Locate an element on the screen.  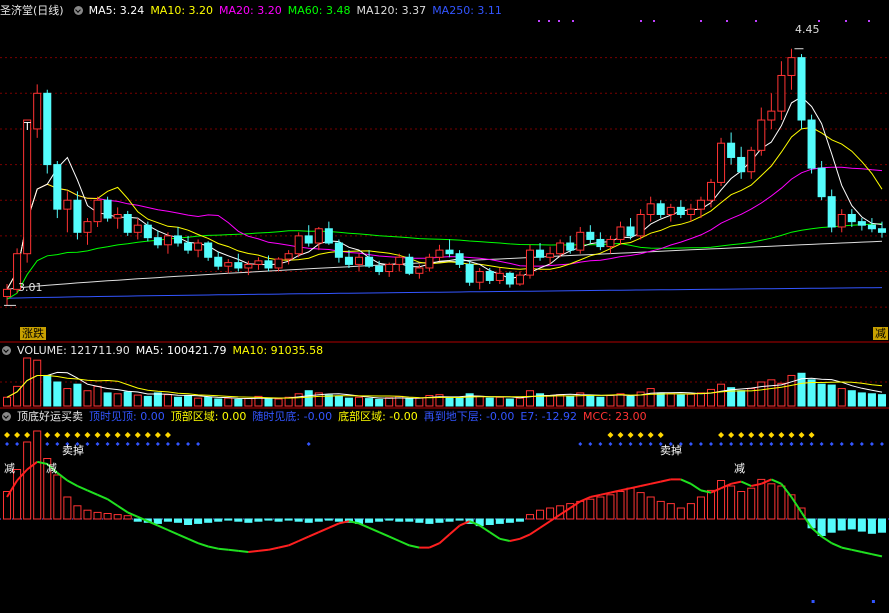
indicator-bottom-zone: 底部区域: -0.00 is located at coordinates (378, 416).